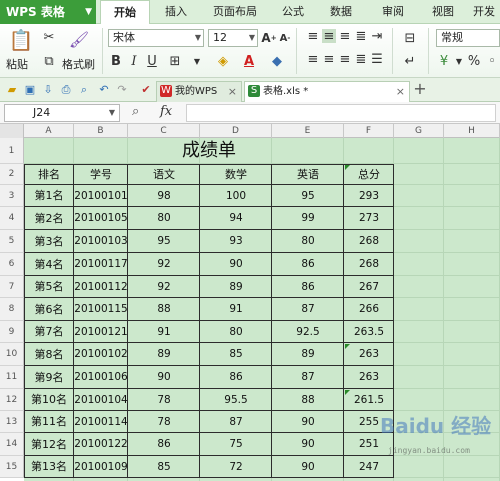 The width and height of the screenshot is (500, 481). Describe the element at coordinates (12, 90) in the screenshot. I see `open-icon: ▰` at that location.